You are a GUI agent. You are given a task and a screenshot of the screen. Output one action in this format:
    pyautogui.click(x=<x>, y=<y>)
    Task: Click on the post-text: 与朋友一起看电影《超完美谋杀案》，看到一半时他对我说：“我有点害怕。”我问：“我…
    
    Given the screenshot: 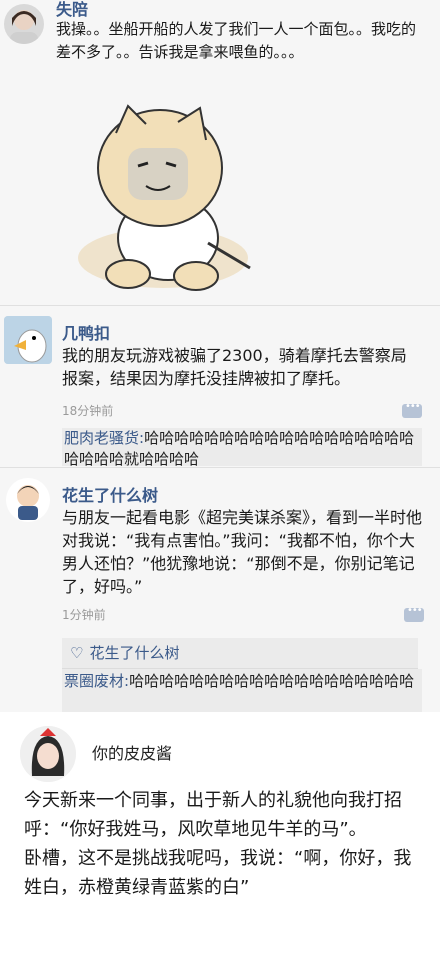 What is the action you would take?
    pyautogui.click(x=242, y=552)
    